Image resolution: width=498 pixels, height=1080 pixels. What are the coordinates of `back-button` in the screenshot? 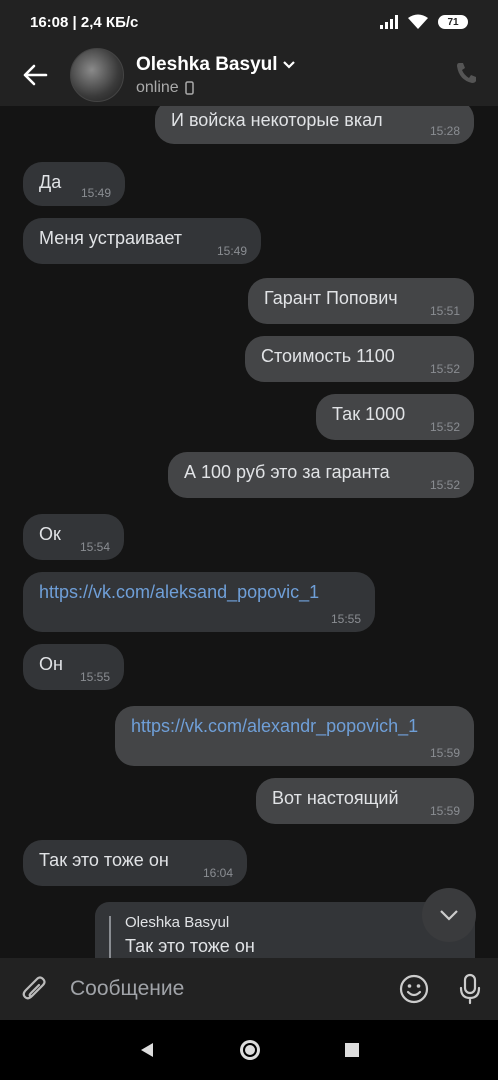 It's located at (35, 75).